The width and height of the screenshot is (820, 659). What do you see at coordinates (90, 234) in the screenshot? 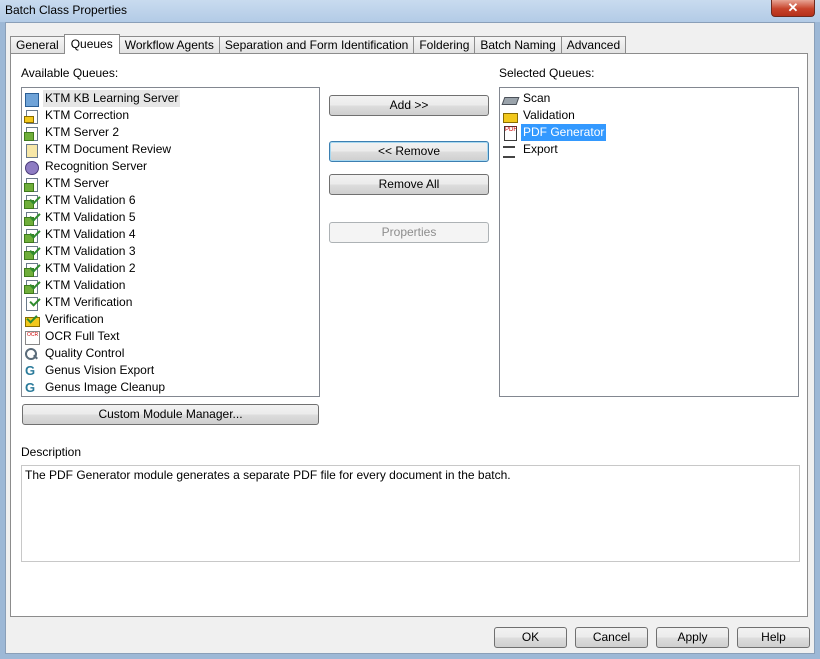
I see `list-item-label: KTM Validation 4` at bounding box center [90, 234].